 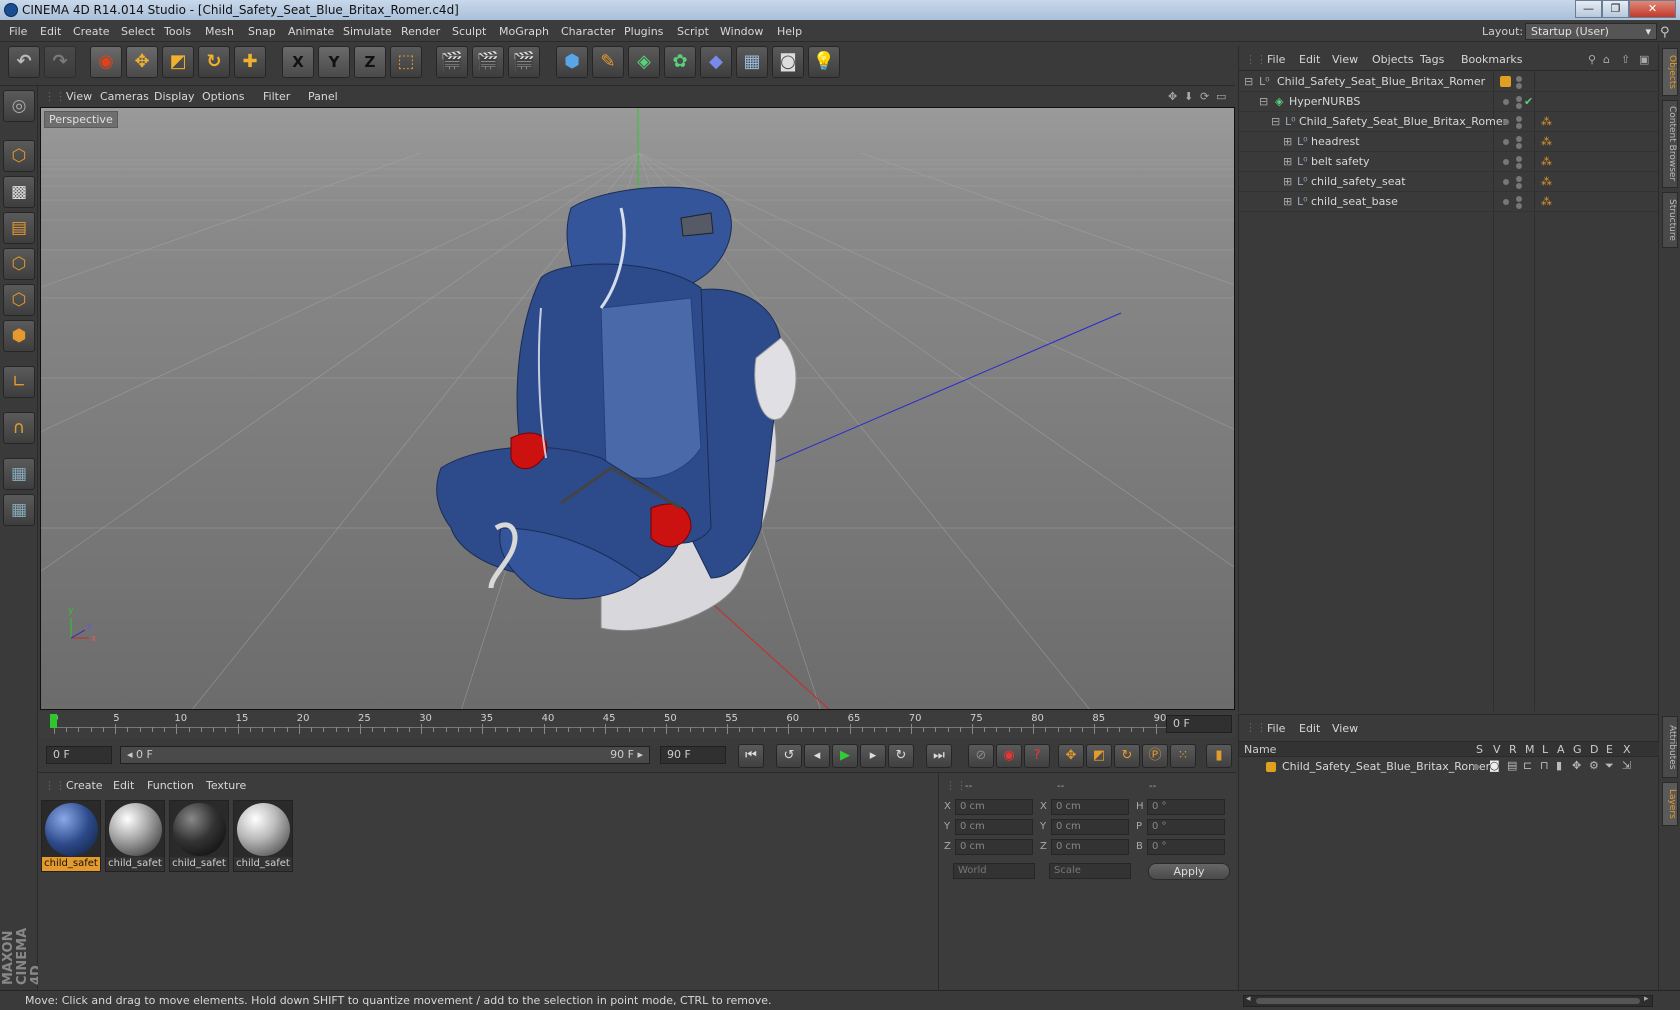 I want to click on layers-menu-edit: Edit, so click(x=1309, y=728).